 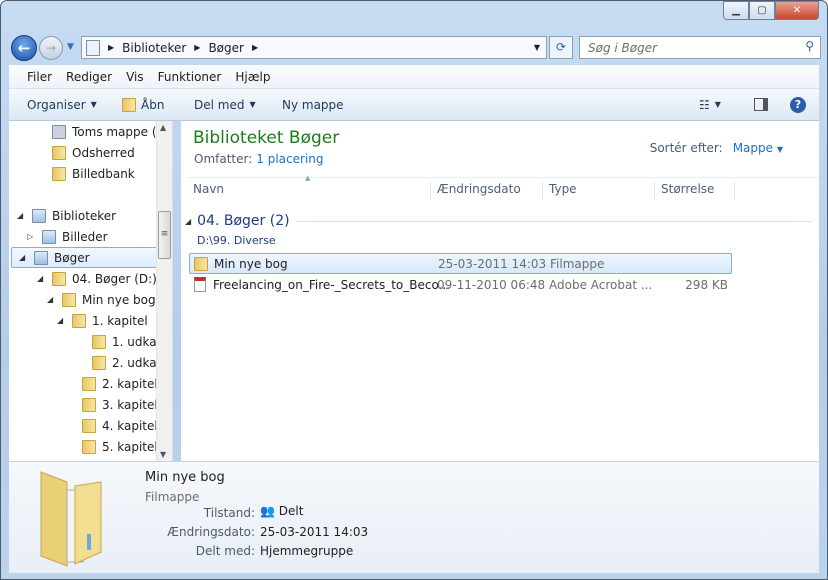 What do you see at coordinates (289, 159) in the screenshot?
I see `locations-link: 1 placering` at bounding box center [289, 159].